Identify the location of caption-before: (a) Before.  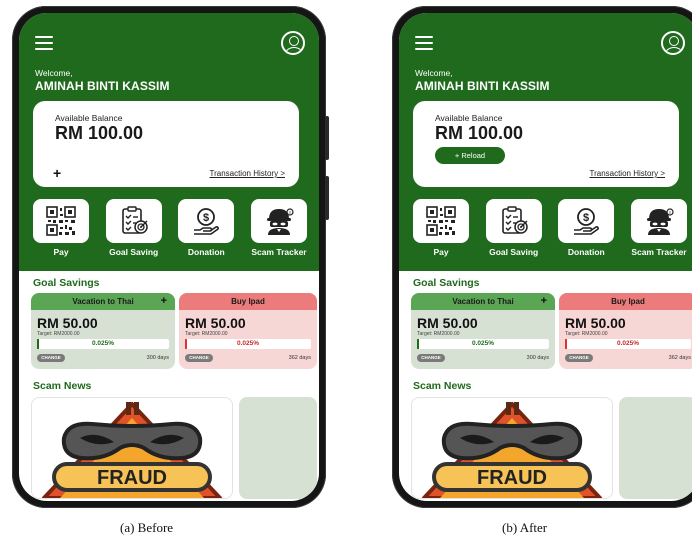
(147, 527).